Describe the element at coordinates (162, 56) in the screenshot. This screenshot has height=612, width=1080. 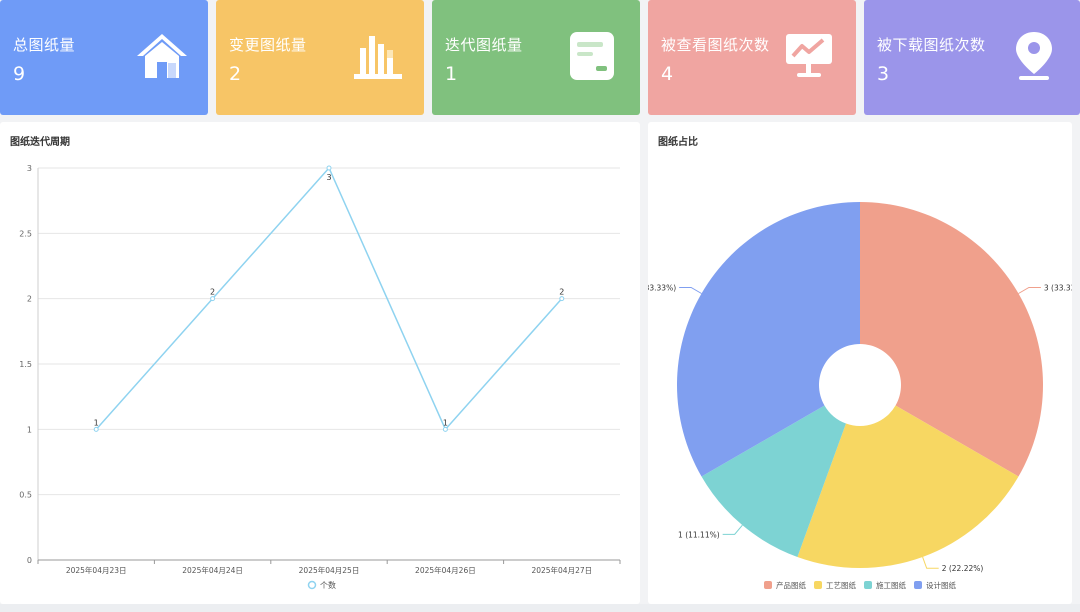
I see `house-icon` at that location.